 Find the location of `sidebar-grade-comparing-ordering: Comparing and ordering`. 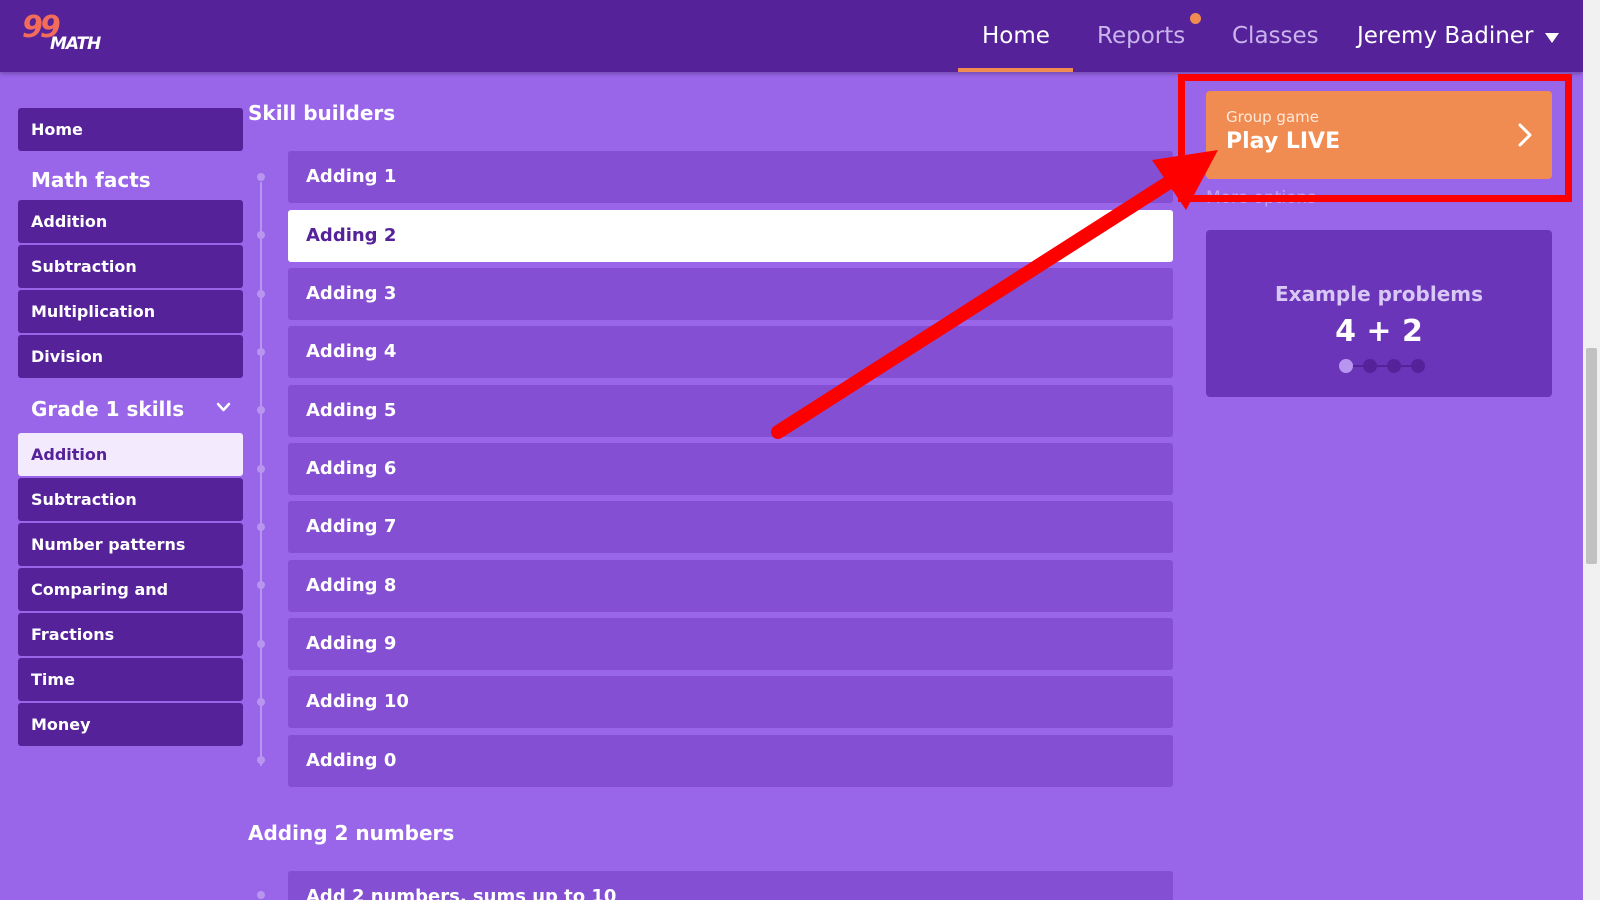

sidebar-grade-comparing-ordering: Comparing and ordering is located at coordinates (130, 605).